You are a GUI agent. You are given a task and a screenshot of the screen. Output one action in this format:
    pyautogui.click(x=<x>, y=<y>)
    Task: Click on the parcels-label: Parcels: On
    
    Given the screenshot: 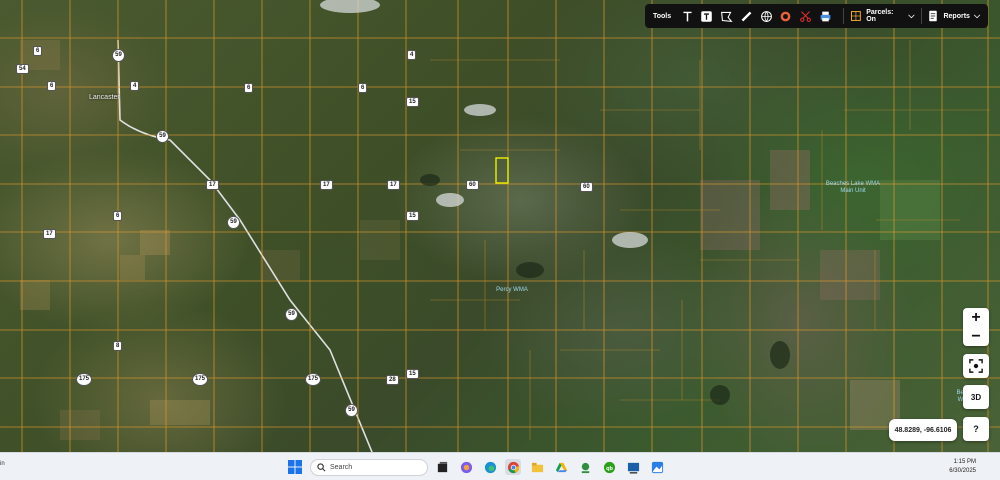 What is the action you would take?
    pyautogui.click(x=880, y=16)
    